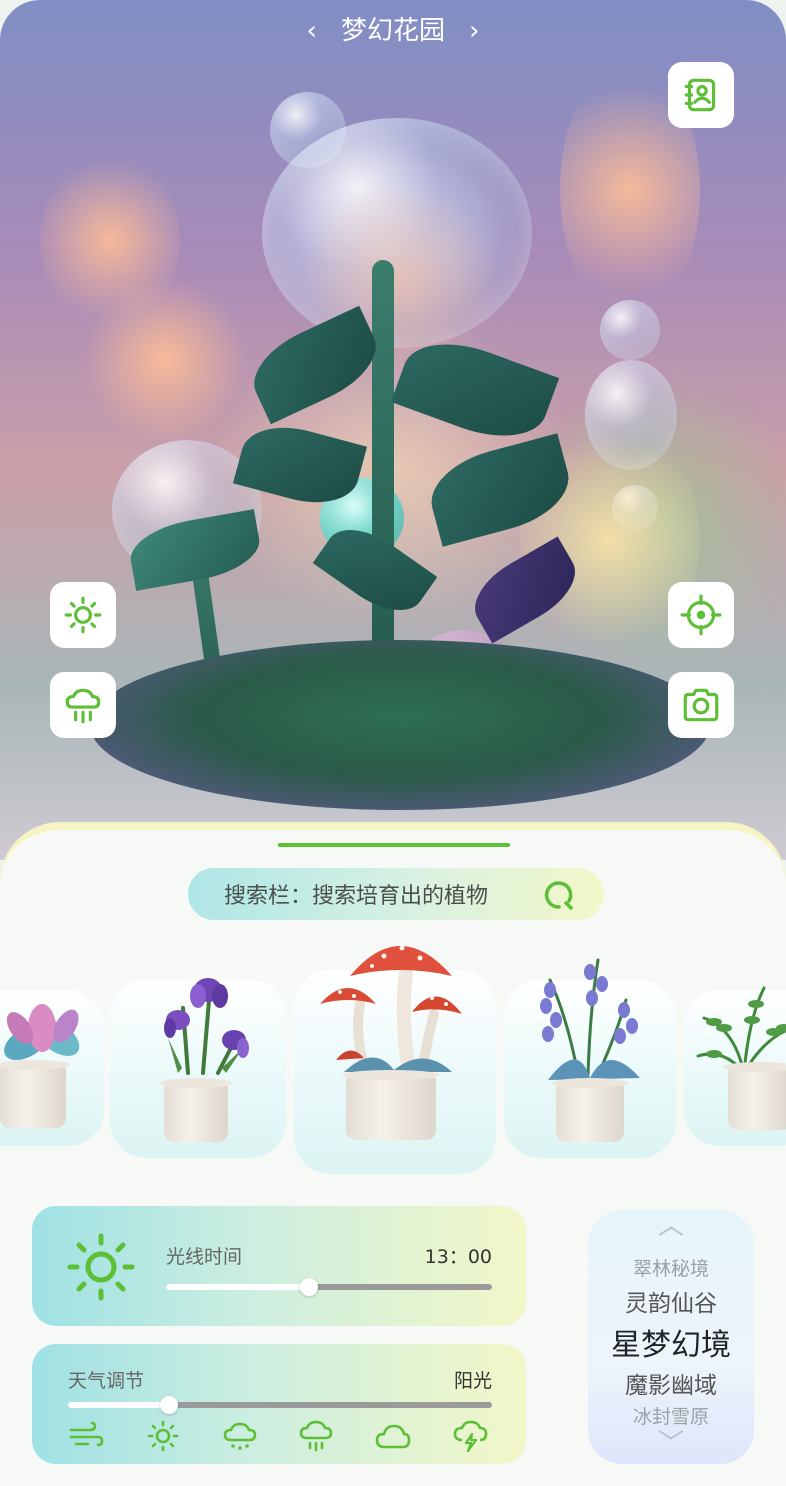 The image size is (786, 1486). I want to click on light-panel: 光线时间 13：00, so click(279, 1266).